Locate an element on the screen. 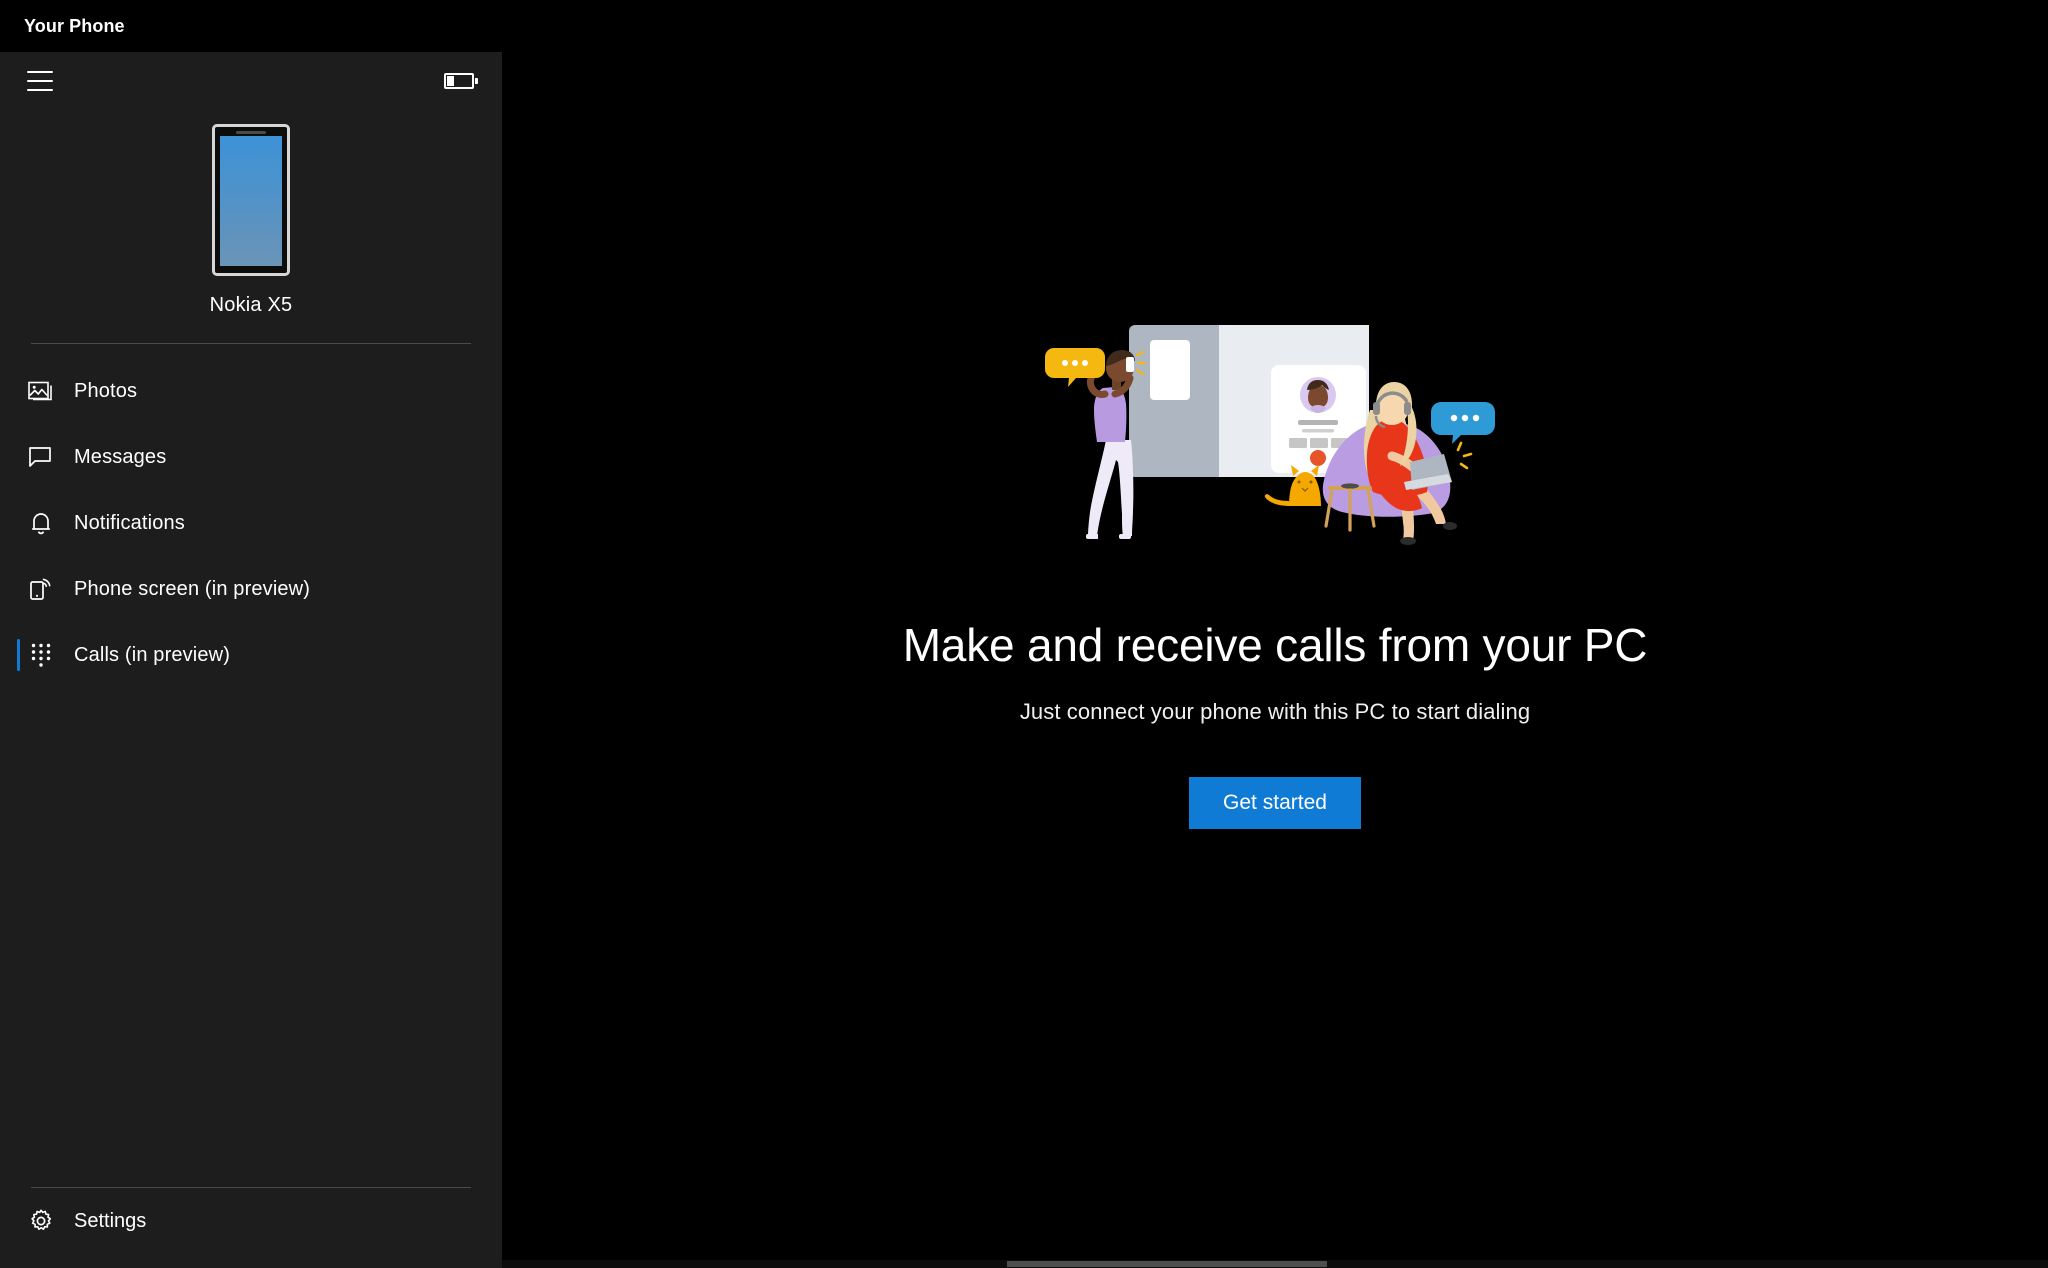 Image resolution: width=2048 pixels, height=1268 pixels. sidebar-item-label: Calls (in preview) is located at coordinates (152, 654).